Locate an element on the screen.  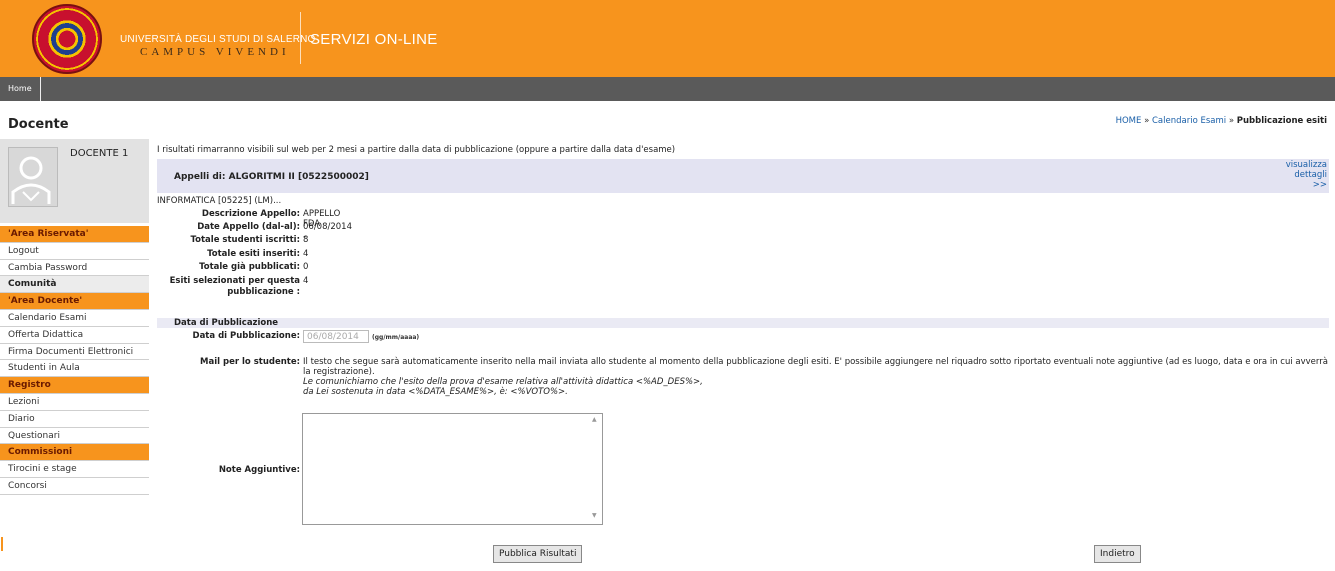
publication-date-input is located at coordinates (336, 336).